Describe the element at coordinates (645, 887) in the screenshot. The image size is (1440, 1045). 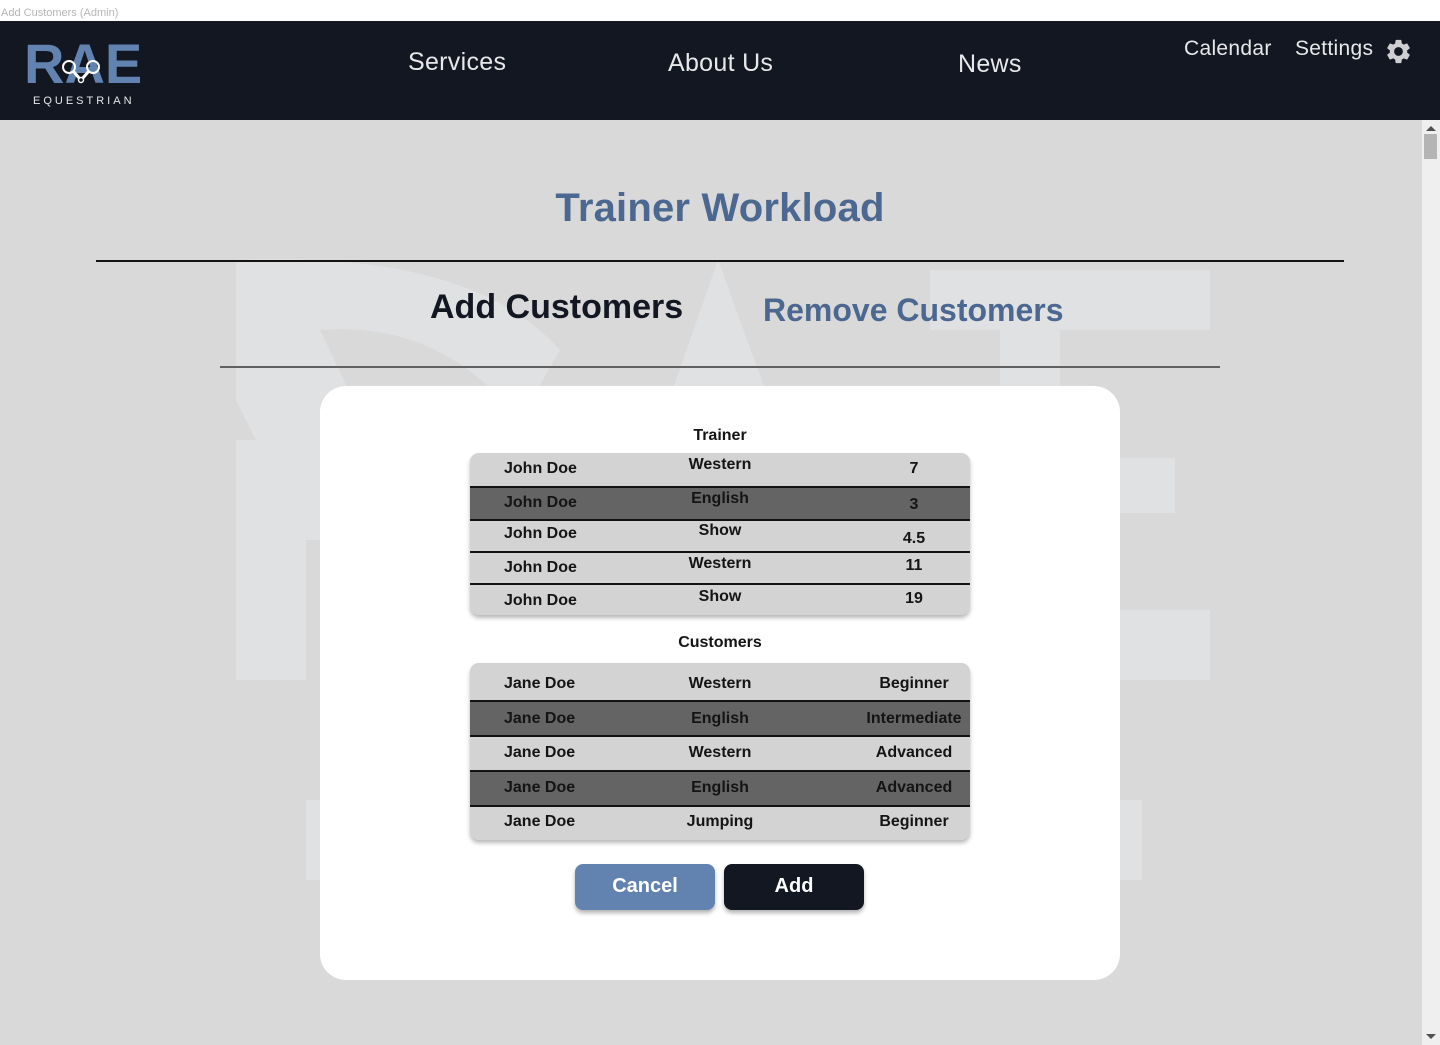
I see `cancel-button: Cancel` at that location.